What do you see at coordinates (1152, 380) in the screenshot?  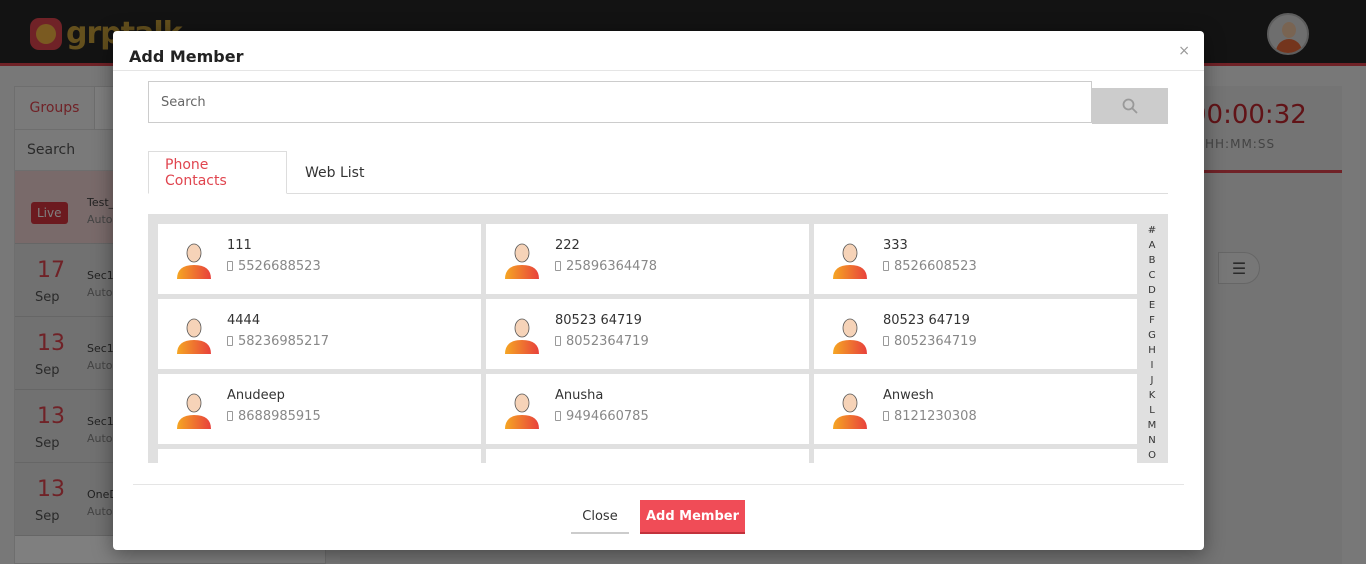 I see `alpha-letter: J` at bounding box center [1152, 380].